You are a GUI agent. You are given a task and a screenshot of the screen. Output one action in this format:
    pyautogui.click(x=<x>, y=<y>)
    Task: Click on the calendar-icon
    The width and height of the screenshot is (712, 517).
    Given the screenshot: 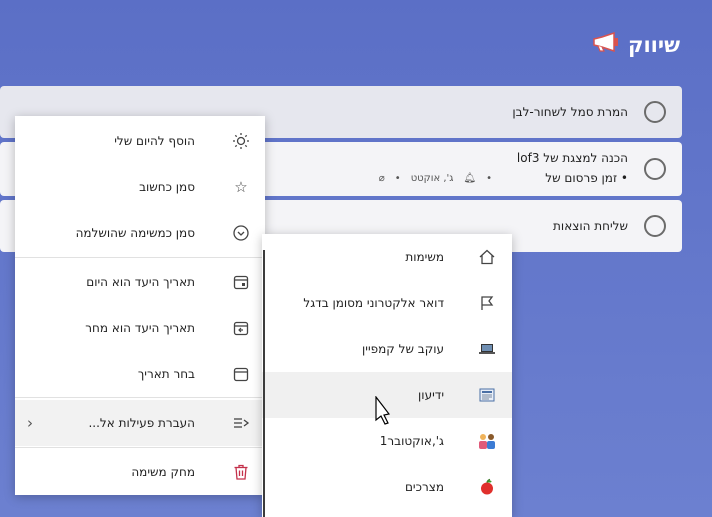 What is the action you would take?
    pyautogui.click(x=241, y=374)
    